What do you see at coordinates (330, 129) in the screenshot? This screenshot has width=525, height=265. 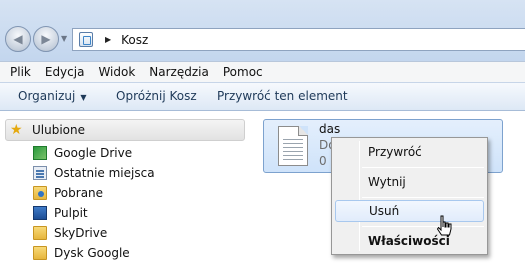 I see `file-name: das` at bounding box center [330, 129].